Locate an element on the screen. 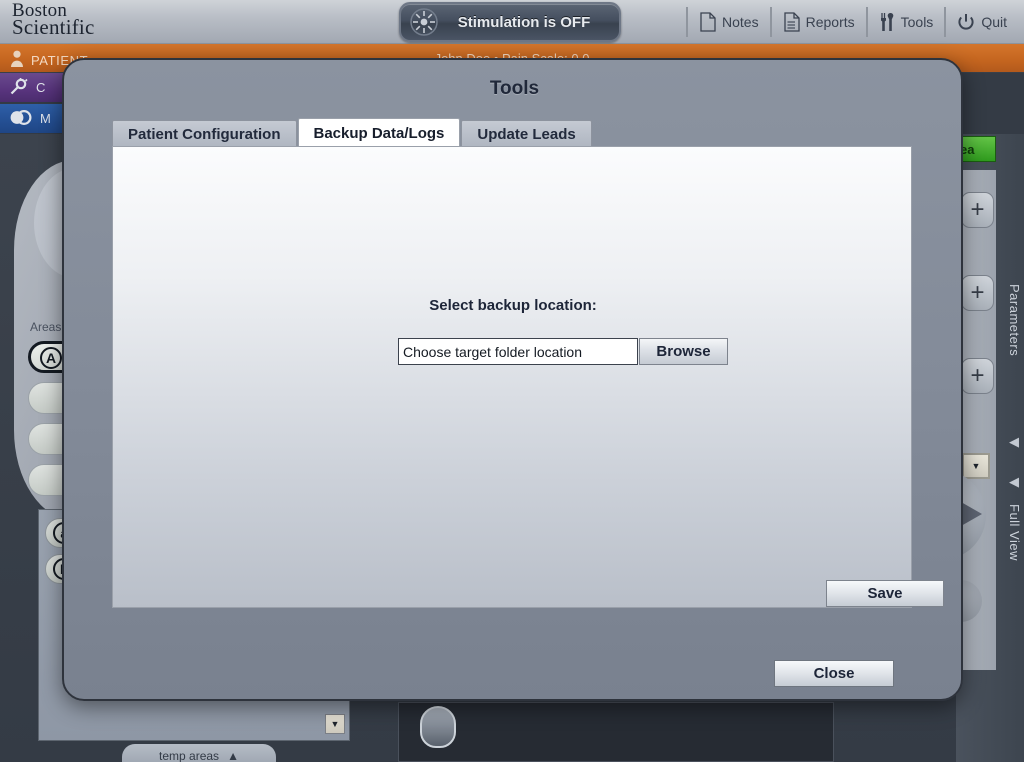  browse-button-label: Browse is located at coordinates (683, 351).